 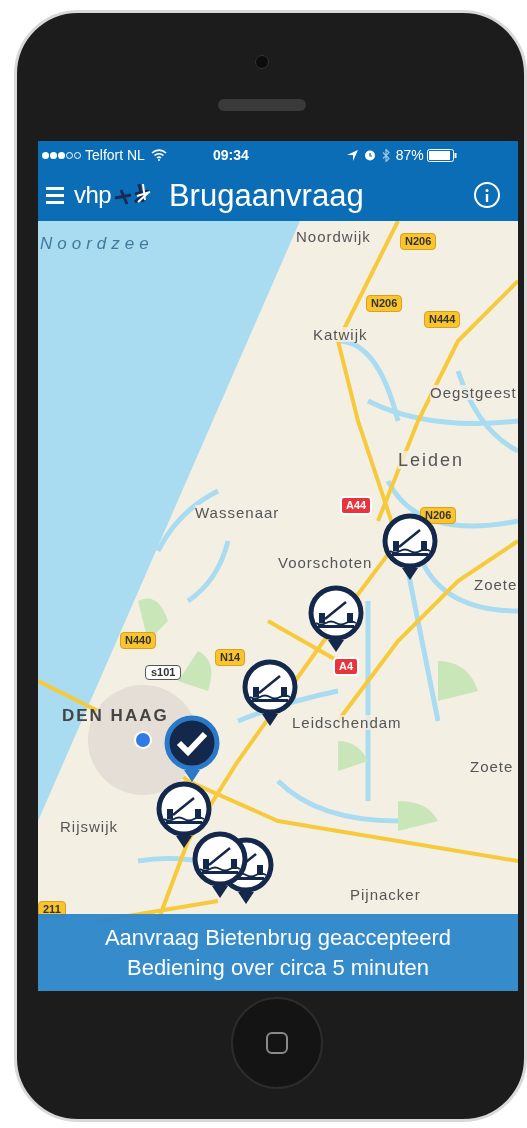 I want to click on road-shield: s101, so click(x=163, y=672).